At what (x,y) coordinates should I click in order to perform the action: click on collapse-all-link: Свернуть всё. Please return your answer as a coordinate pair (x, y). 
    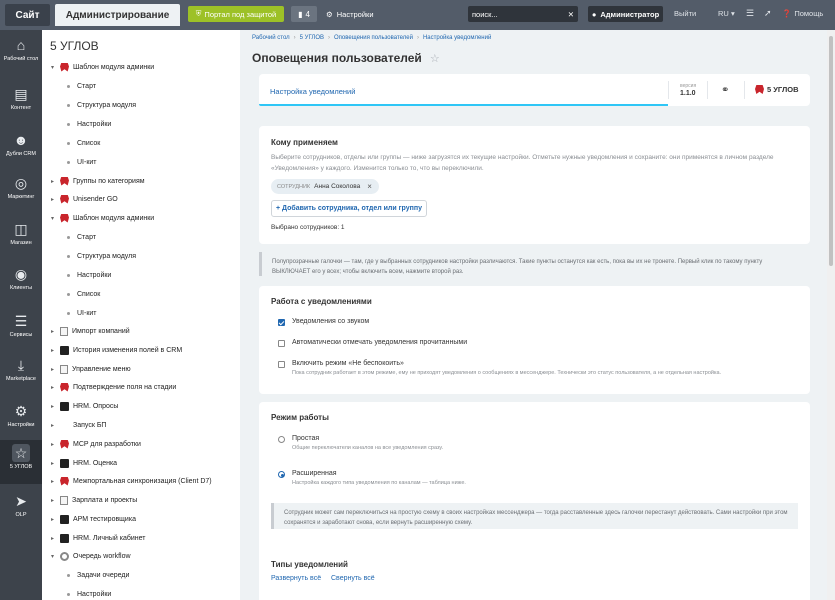
    Looking at the image, I should click on (353, 578).